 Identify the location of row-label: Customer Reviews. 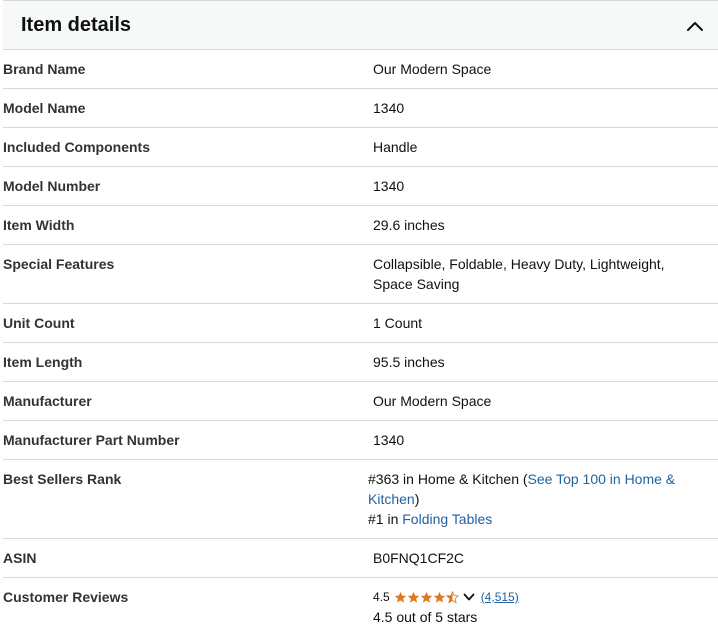
(66, 597).